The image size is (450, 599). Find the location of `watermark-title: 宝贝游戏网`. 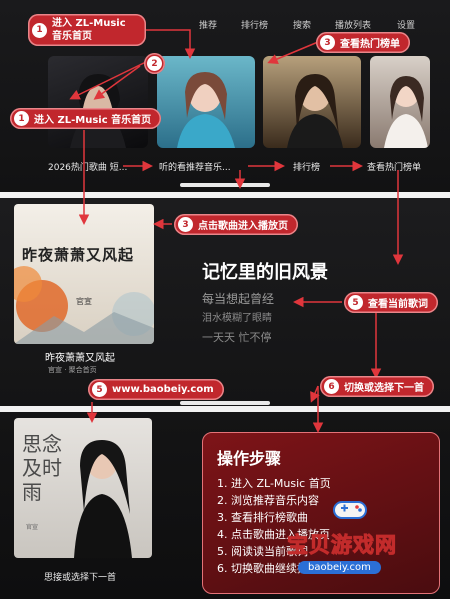

watermark-title: 宝贝游戏网 is located at coordinates (342, 545).